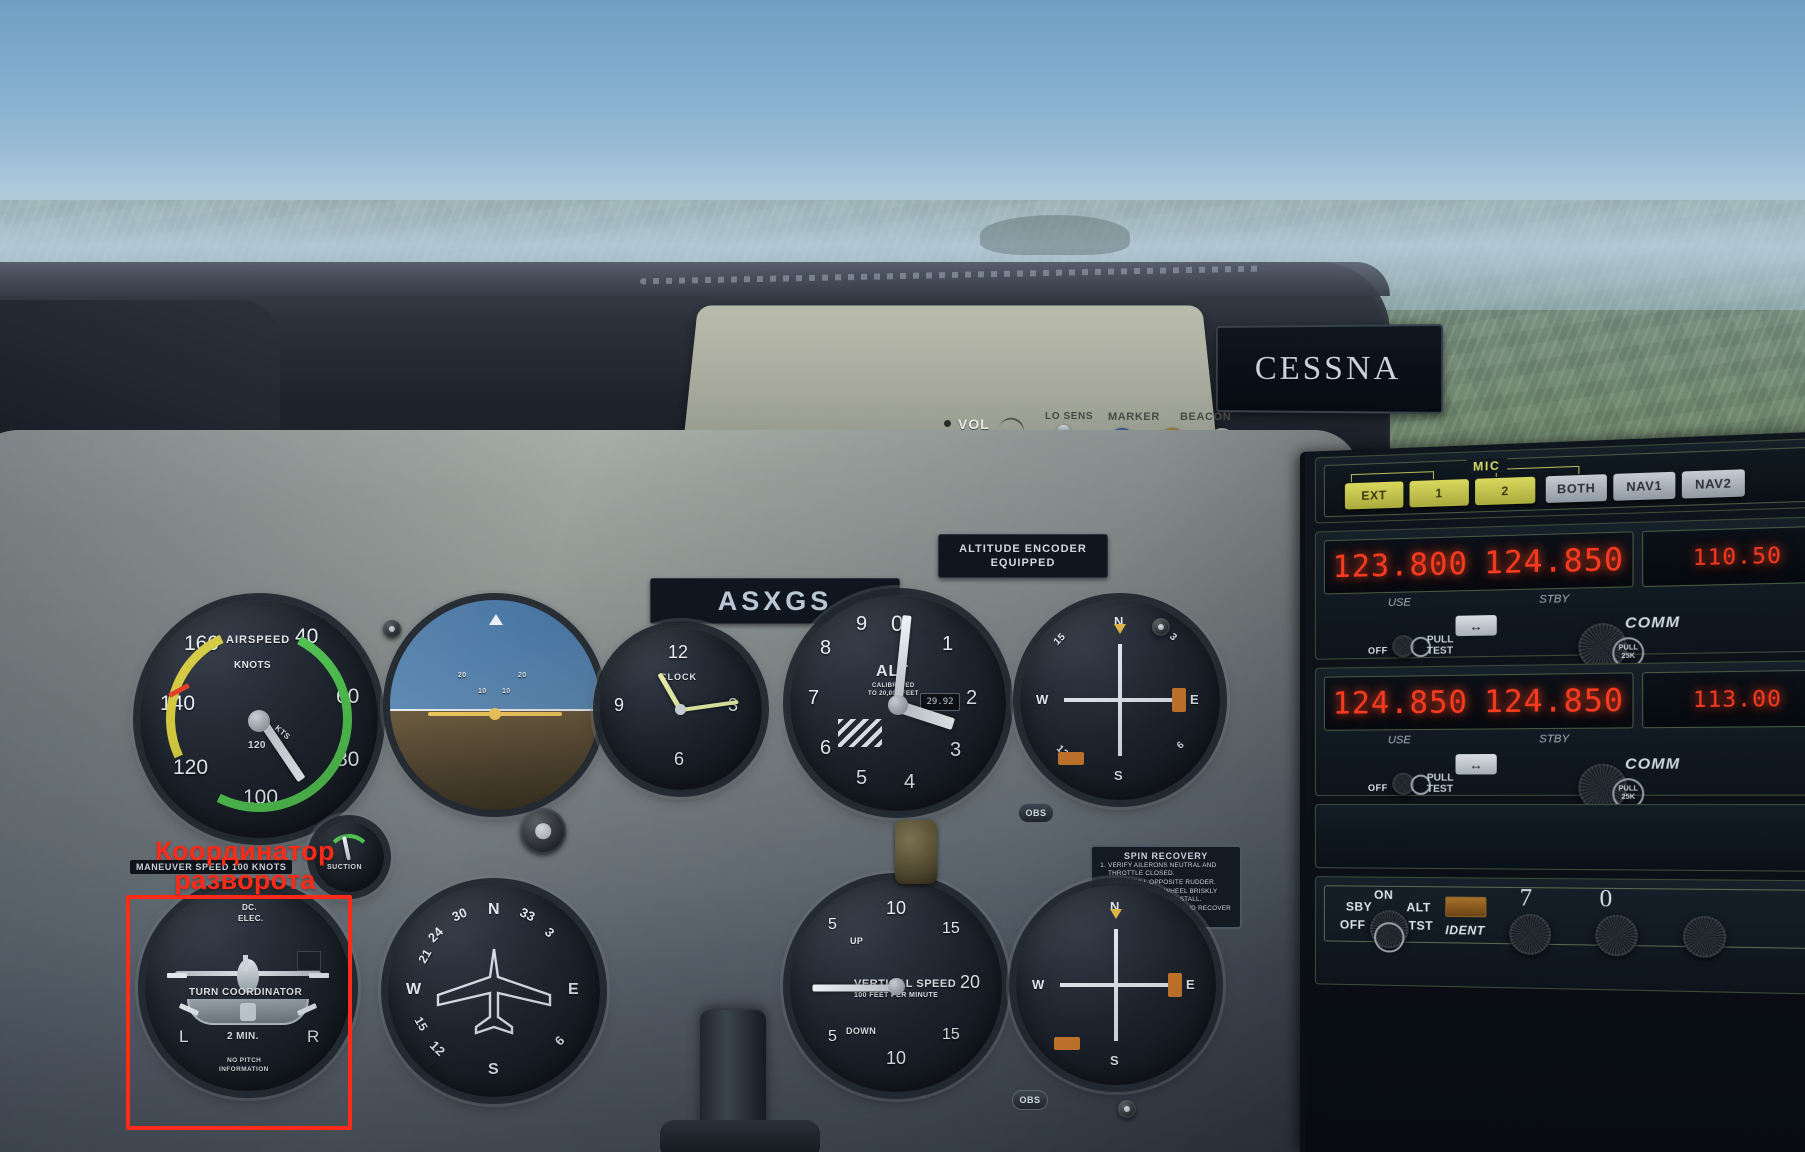 The width and height of the screenshot is (1805, 1152). What do you see at coordinates (1420, 925) in the screenshot?
I see `transponder-tst-label: TST` at bounding box center [1420, 925].